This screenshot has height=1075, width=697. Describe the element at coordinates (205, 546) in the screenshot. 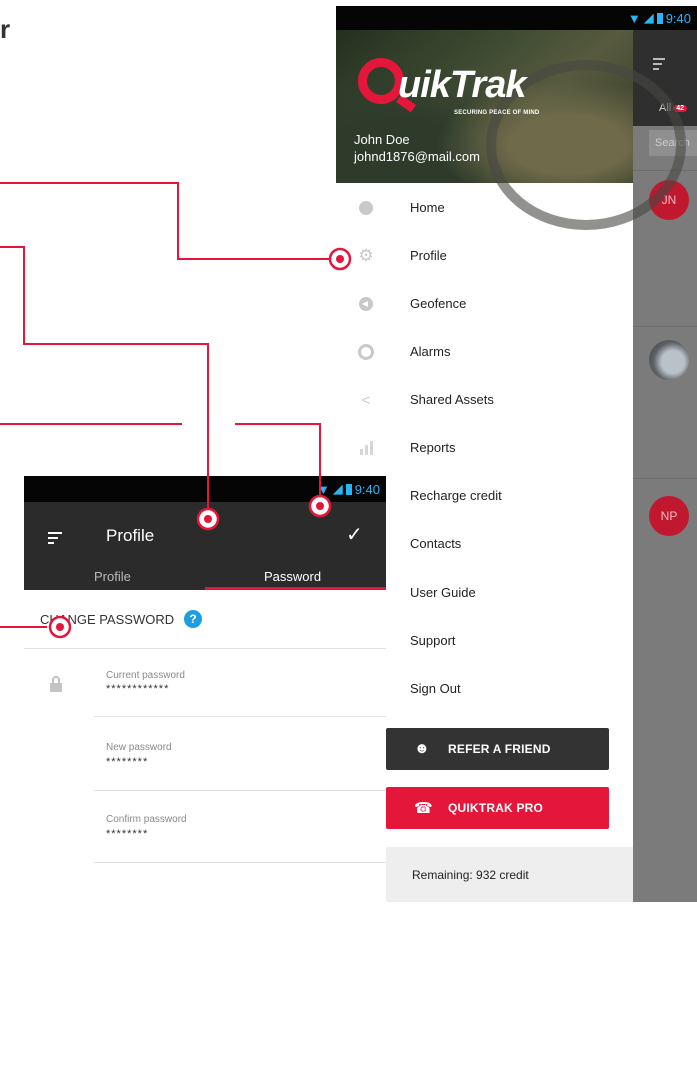

I see `app-bar: Profile ✓ Profile Password` at that location.